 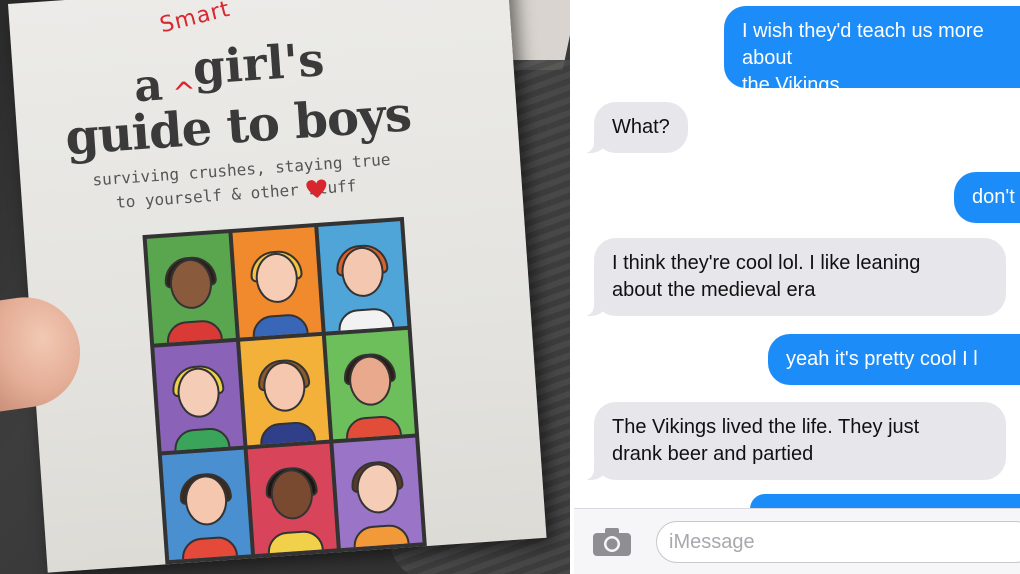 I want to click on title-girls: girl's, so click(x=258, y=64).